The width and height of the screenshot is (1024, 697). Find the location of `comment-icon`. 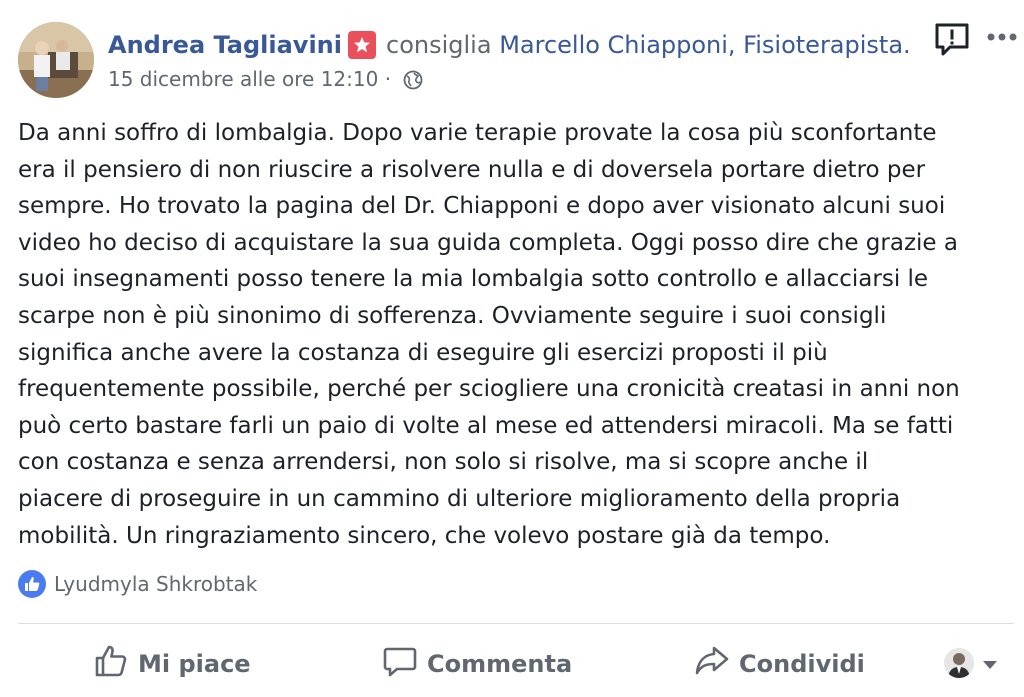

comment-icon is located at coordinates (400, 662).